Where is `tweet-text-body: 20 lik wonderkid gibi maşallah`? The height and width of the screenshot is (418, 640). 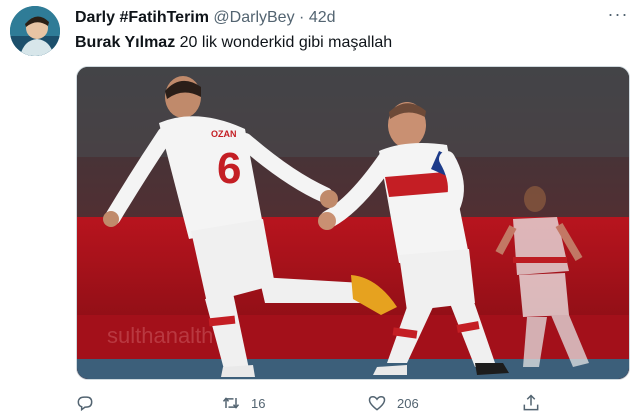
tweet-text-body: 20 lik wonderkid gibi maşallah is located at coordinates (284, 42).